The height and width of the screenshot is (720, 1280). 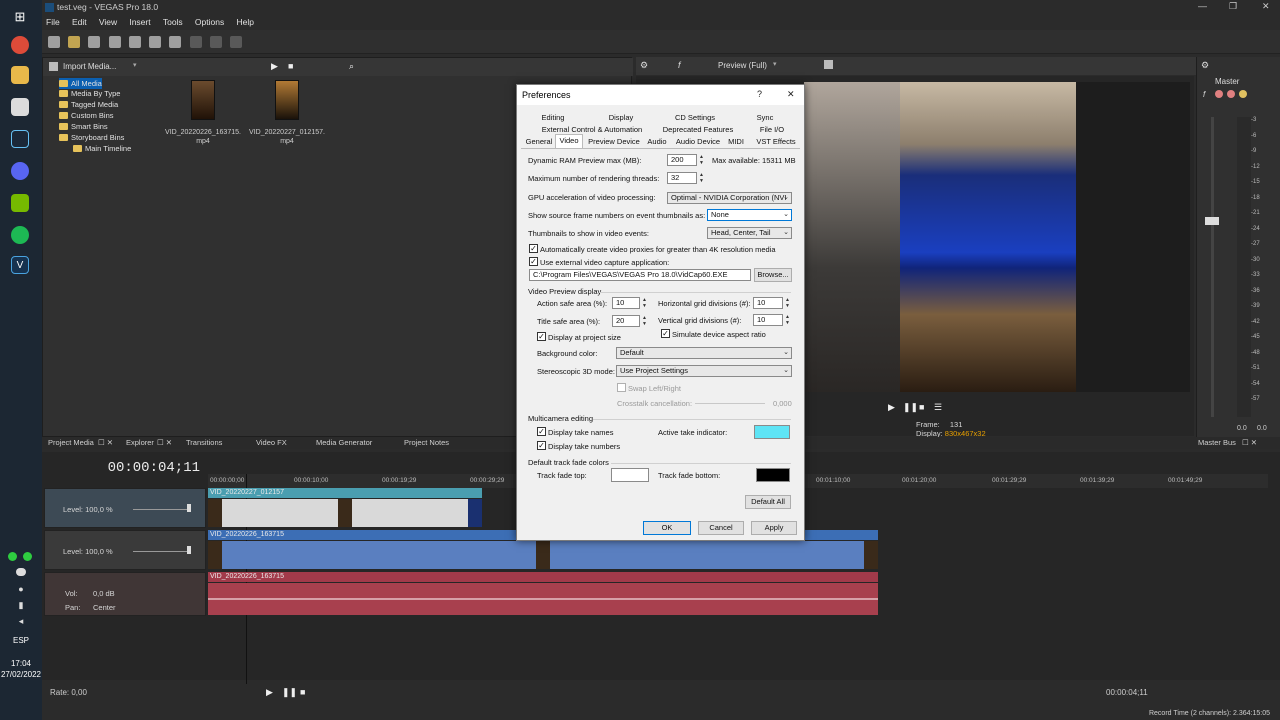 What do you see at coordinates (271, 443) in the screenshot?
I see `tab-video-fx: Video FX` at bounding box center [271, 443].